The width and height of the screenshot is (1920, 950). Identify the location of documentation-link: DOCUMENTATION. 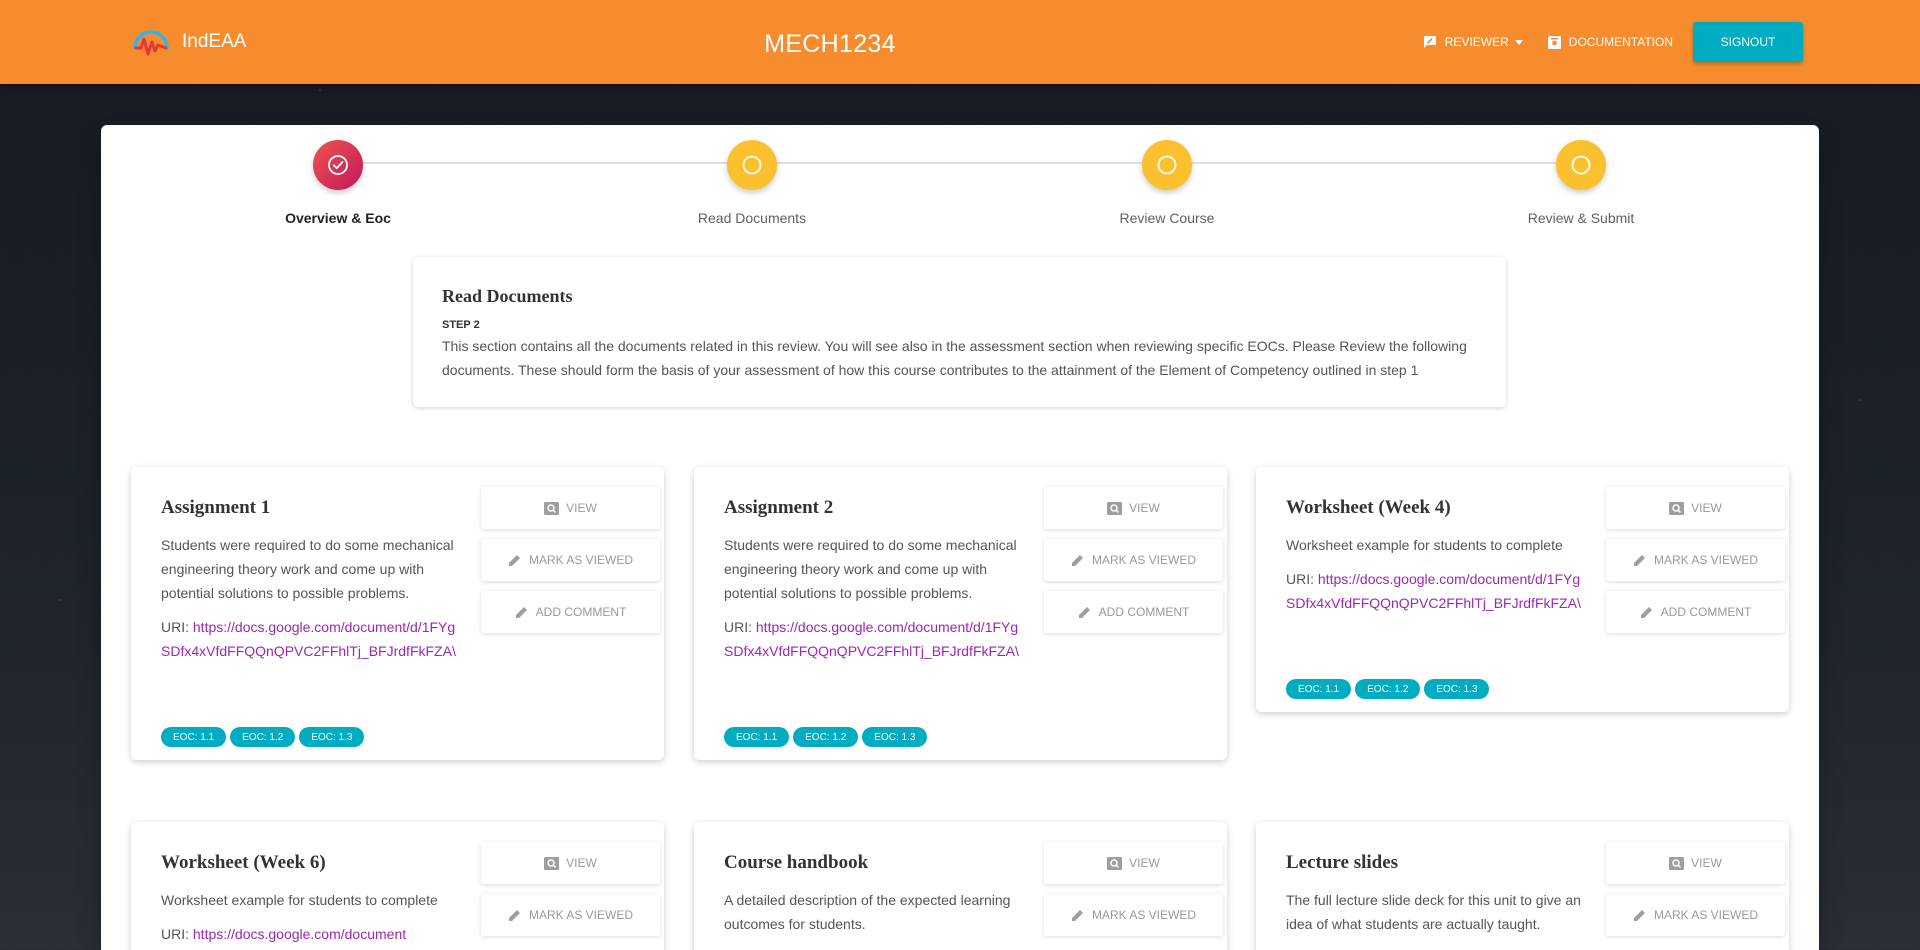
(1610, 42).